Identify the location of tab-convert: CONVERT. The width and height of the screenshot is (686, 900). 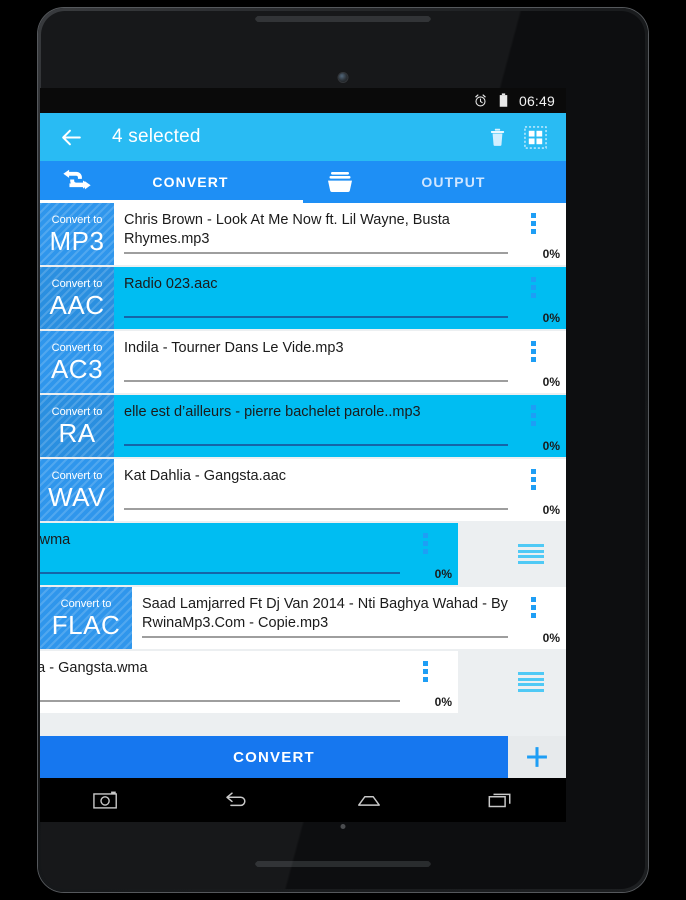
(171, 182).